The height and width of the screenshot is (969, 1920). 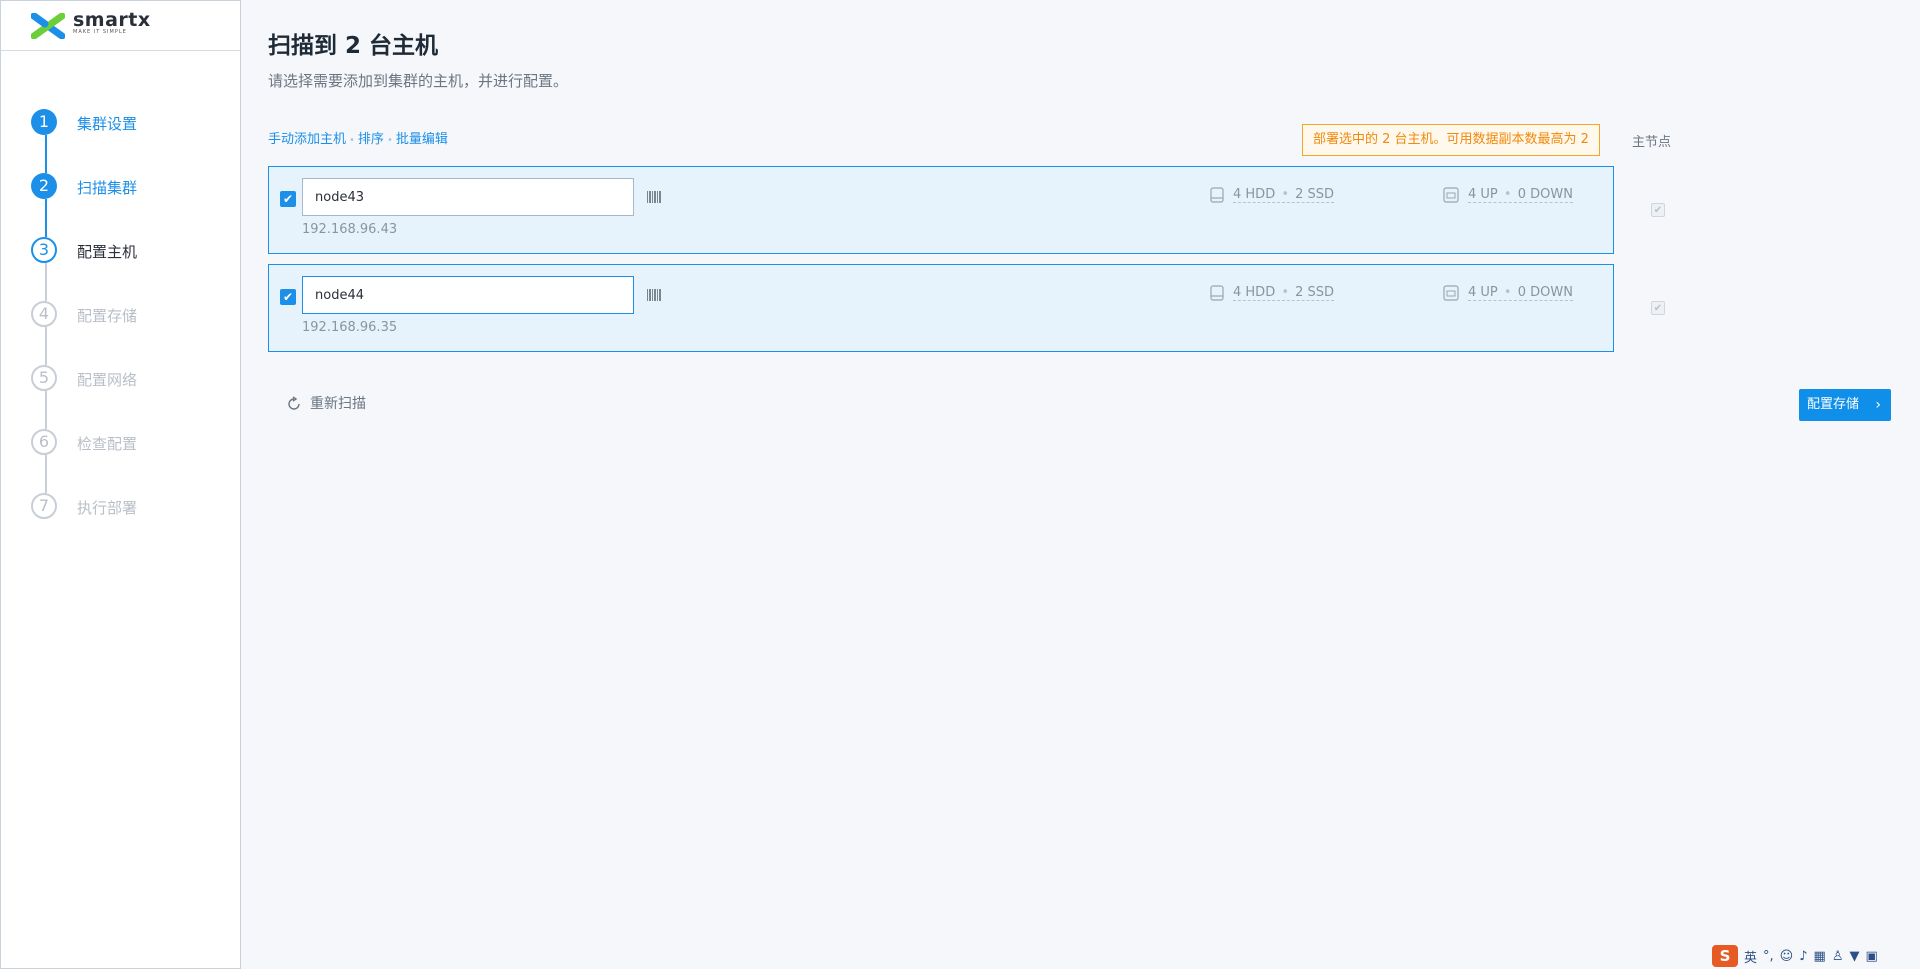 What do you see at coordinates (1750, 956) in the screenshot?
I see `ime-language-toggle: 英` at bounding box center [1750, 956].